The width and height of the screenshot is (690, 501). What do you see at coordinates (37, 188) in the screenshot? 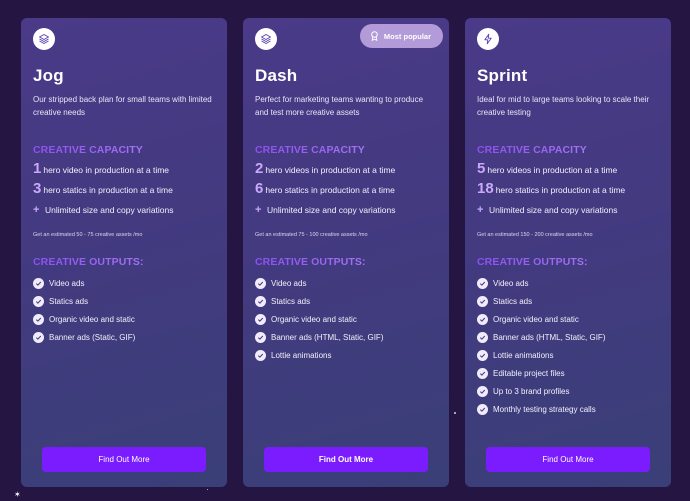
I see `capacity-number: 3` at bounding box center [37, 188].